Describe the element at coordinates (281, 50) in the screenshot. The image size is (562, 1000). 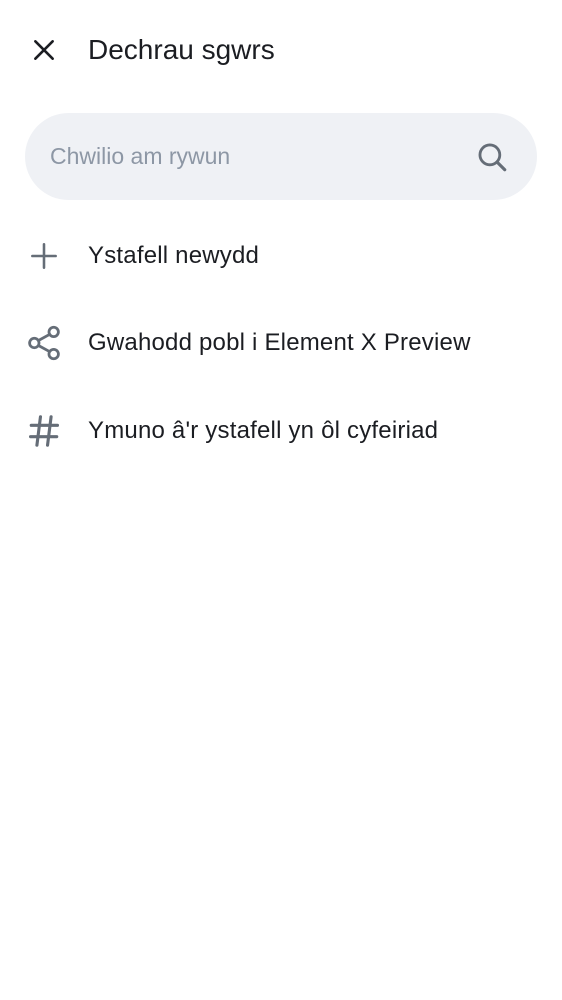
I see `top-app-bar: Dechrau sgwrs` at that location.